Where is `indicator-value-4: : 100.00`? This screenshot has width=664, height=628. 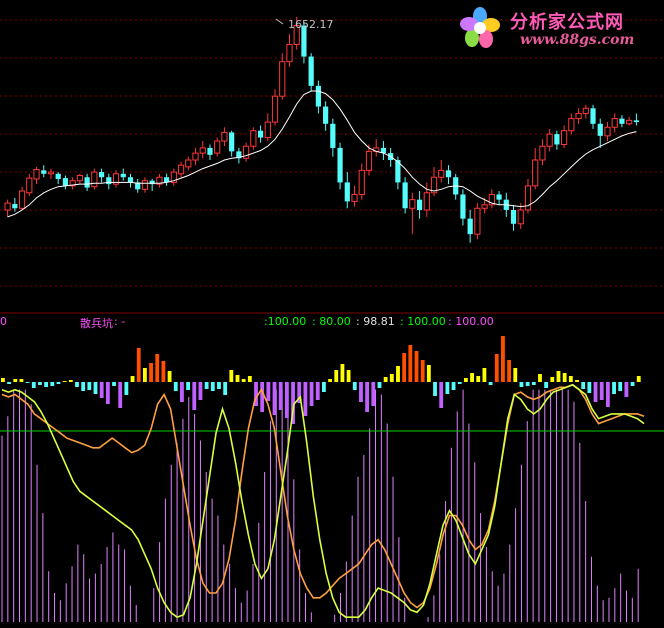 indicator-value-4: : 100.00 is located at coordinates (423, 321).